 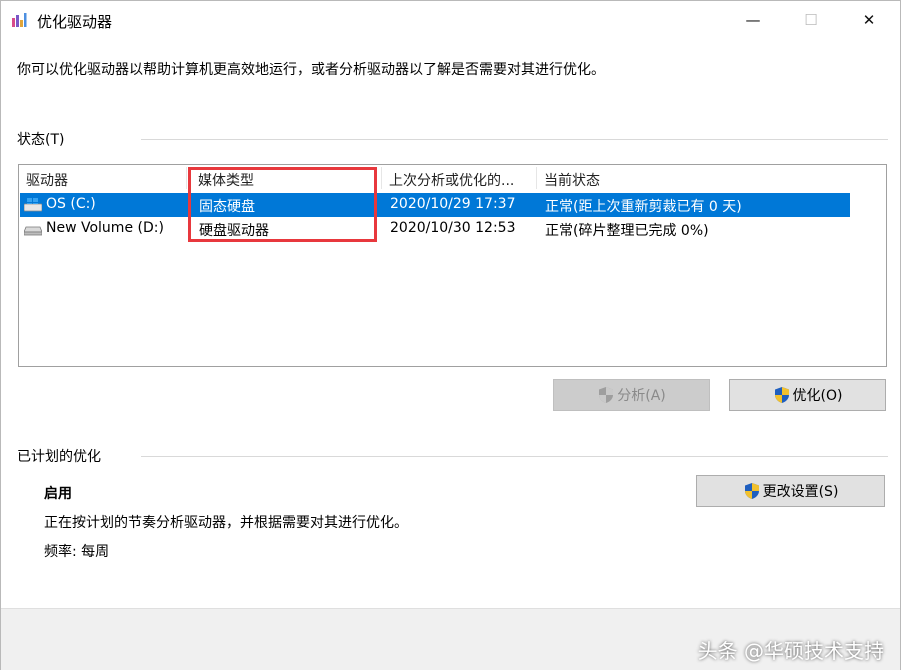 I want to click on drive-name: New Volume (D:), so click(x=105, y=228).